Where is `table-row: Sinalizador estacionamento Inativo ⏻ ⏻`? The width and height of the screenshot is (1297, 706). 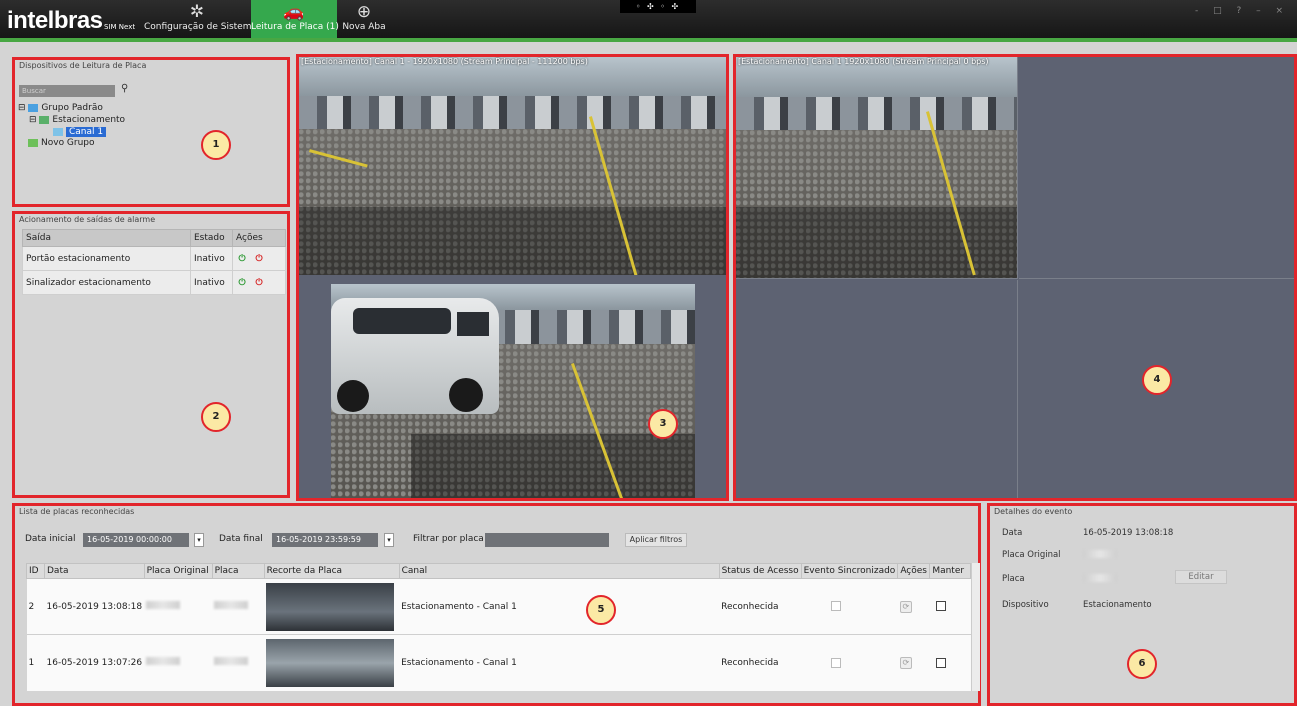 table-row: Sinalizador estacionamento Inativo ⏻ ⏻ is located at coordinates (154, 282).